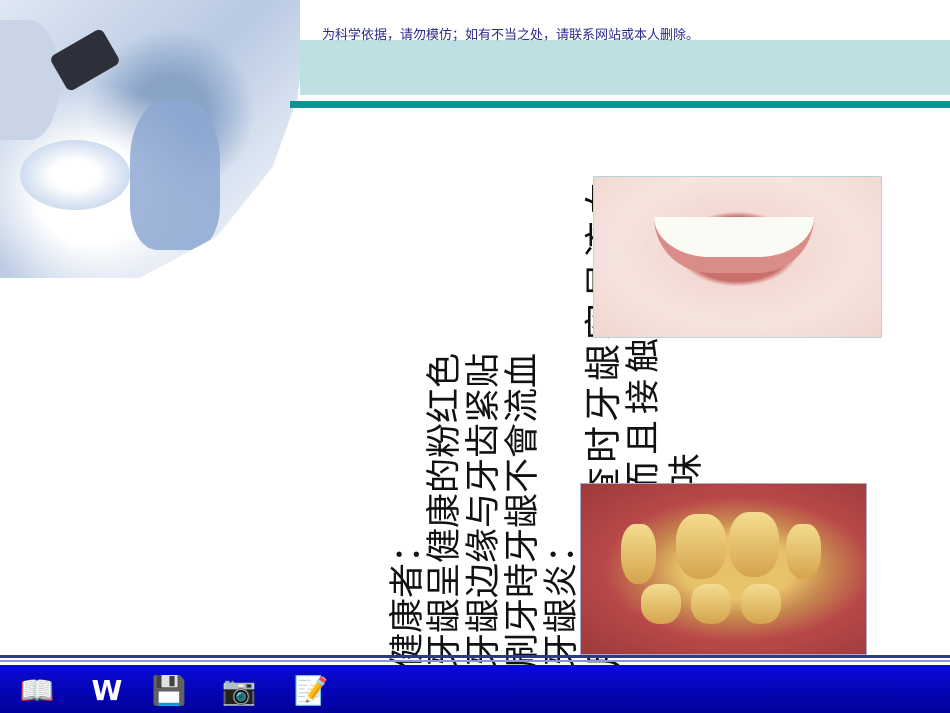 This screenshot has height=713, width=950. What do you see at coordinates (523, 510) in the screenshot?
I see `text-column: 刷牙時牙龈不會流血` at bounding box center [523, 510].